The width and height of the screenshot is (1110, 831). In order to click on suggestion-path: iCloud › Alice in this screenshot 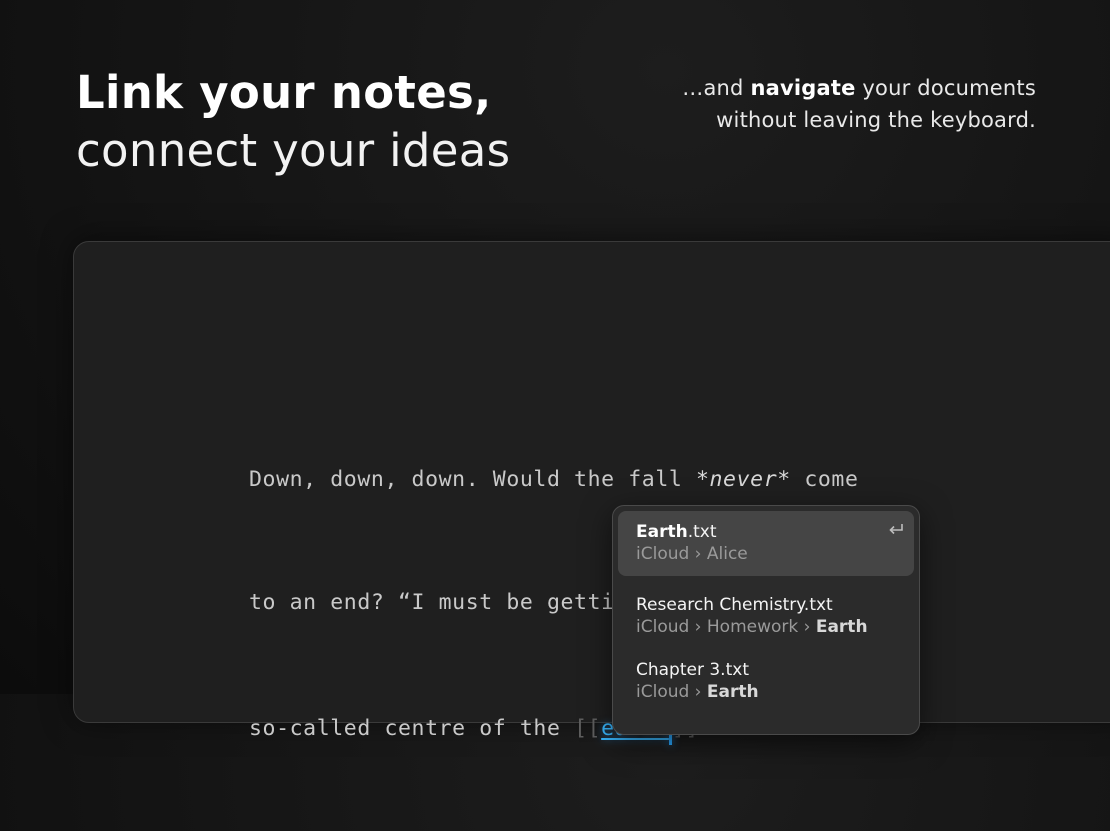, I will do `click(766, 554)`.